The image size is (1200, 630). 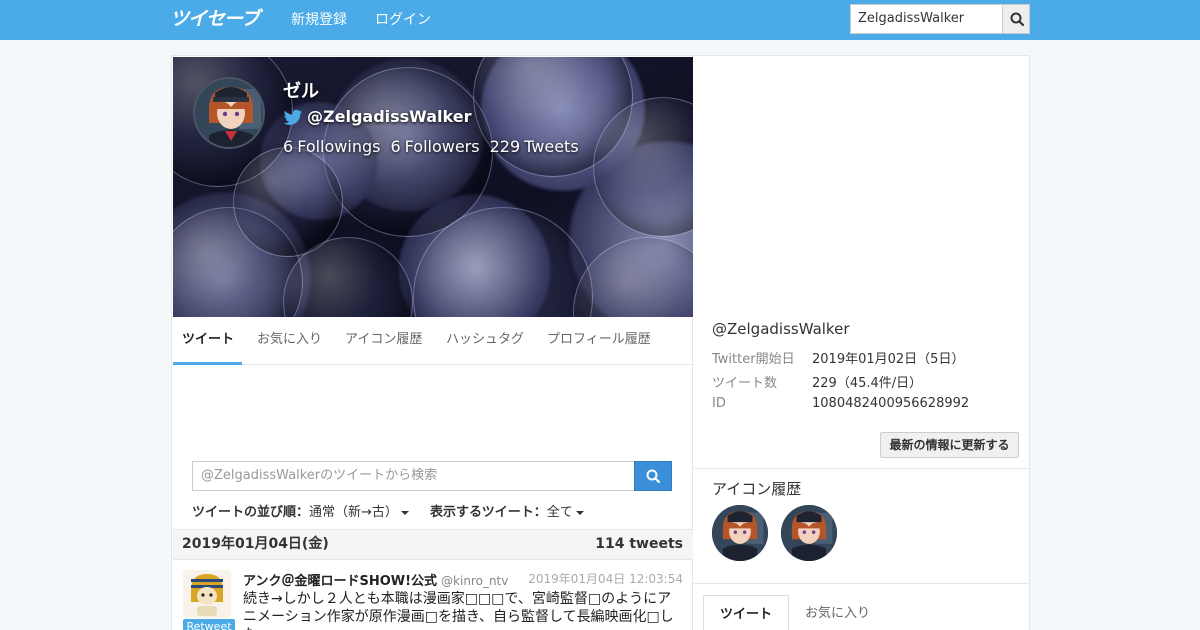 I want to click on tab-tweets: ツイート, so click(x=207, y=341).